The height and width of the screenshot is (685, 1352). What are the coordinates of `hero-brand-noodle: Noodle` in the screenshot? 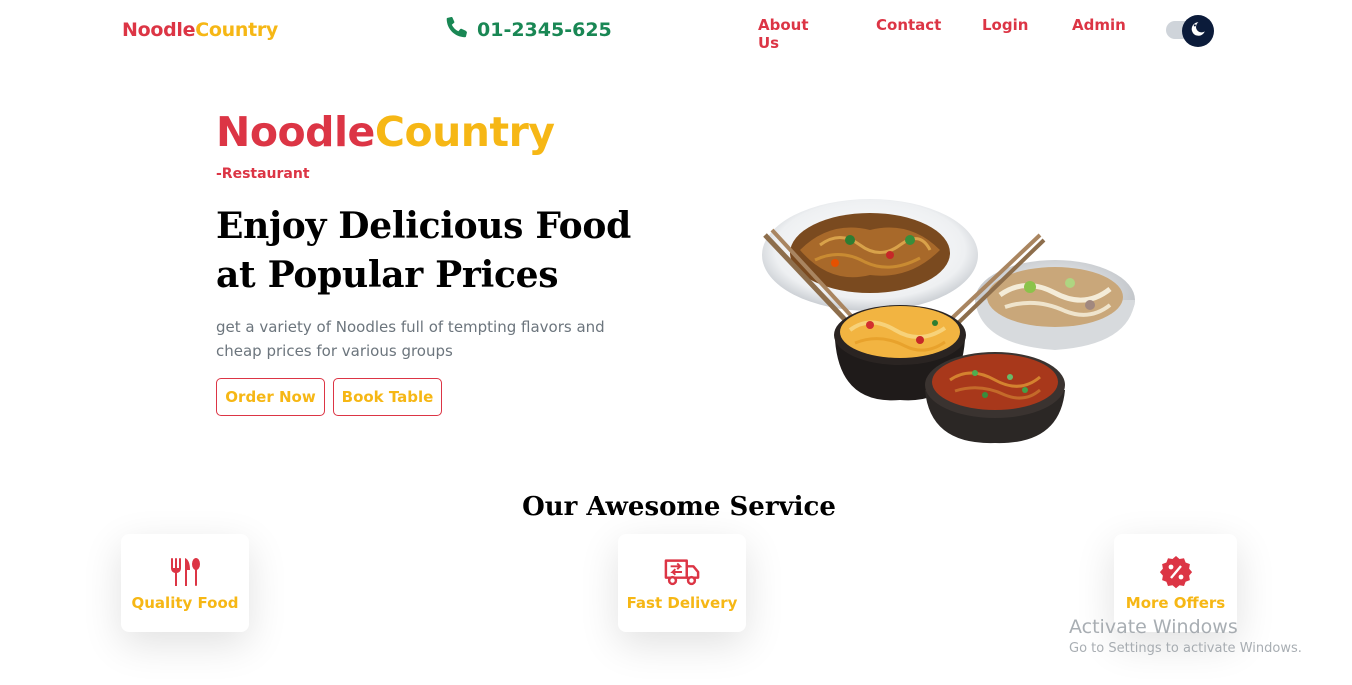 It's located at (295, 132).